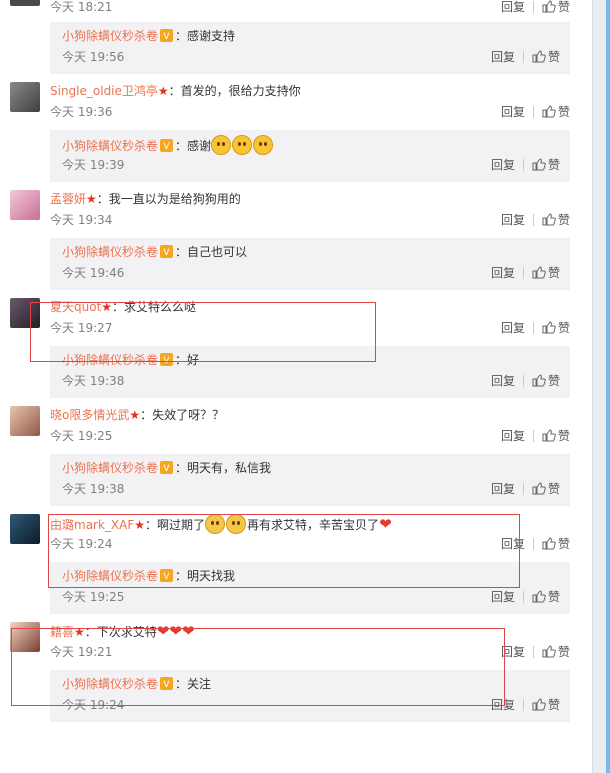  Describe the element at coordinates (81, 436) in the screenshot. I see `comment-time: 今天 19:25` at that location.